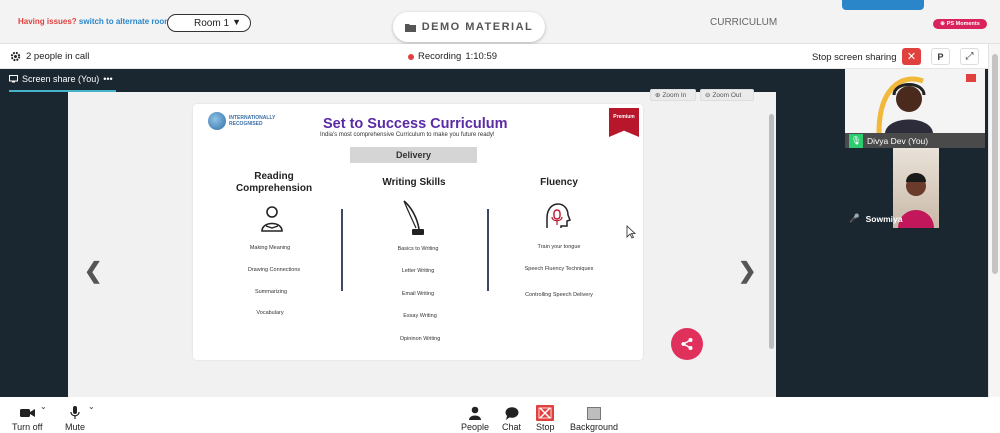 Image resolution: width=1000 pixels, height=433 pixels. What do you see at coordinates (420, 339) in the screenshot?
I see `list-item: Opininon Writing` at bounding box center [420, 339].